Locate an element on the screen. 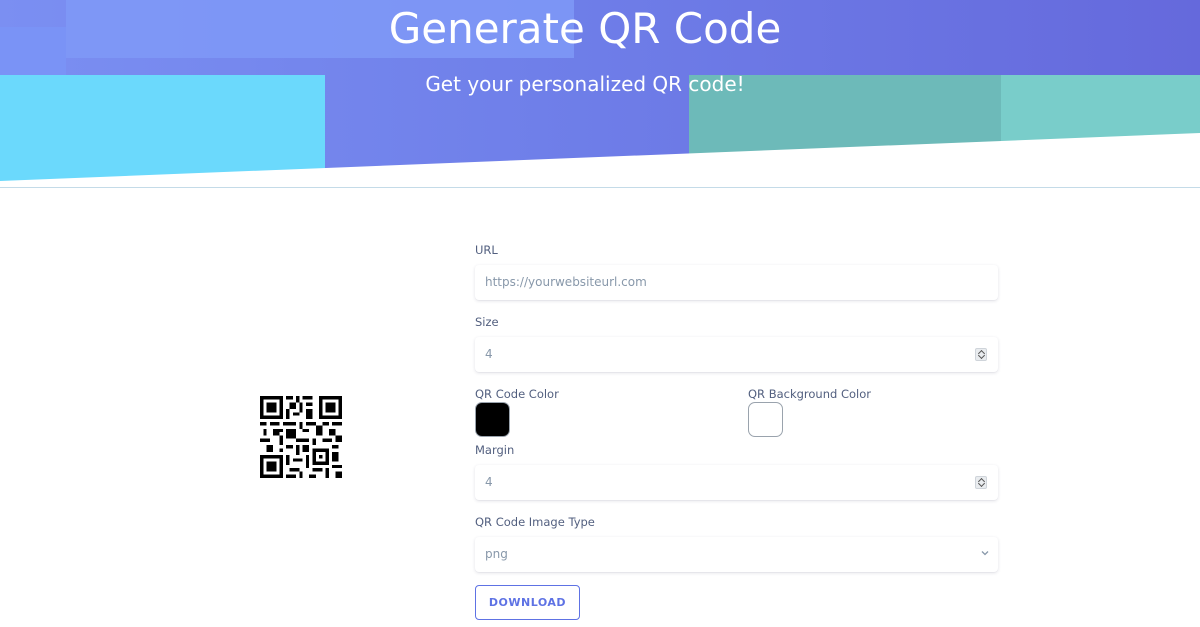 The image size is (1200, 627). page-title: Generate QR Code is located at coordinates (585, 28).